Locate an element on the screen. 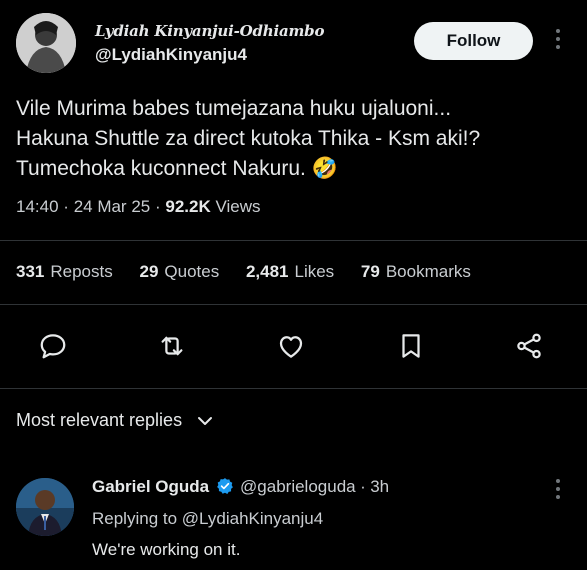 This screenshot has height=570, width=587. likes-label: Likes is located at coordinates (314, 271).